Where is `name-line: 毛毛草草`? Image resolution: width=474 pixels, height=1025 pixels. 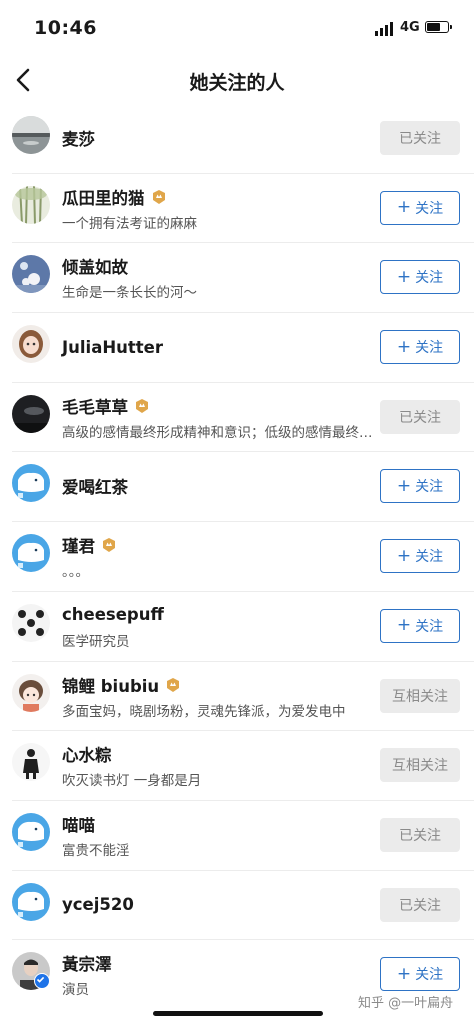
name-line: 毛毛草草 is located at coordinates (106, 406).